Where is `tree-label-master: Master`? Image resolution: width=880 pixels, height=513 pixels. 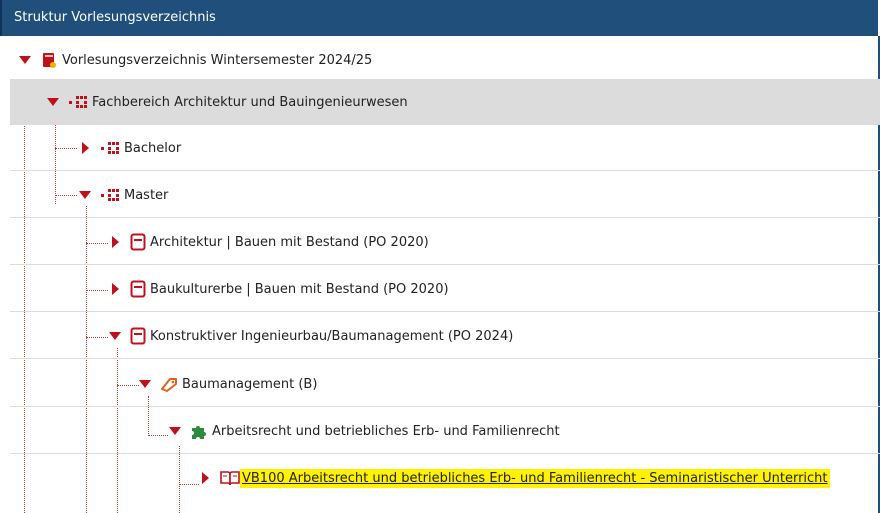
tree-label-master: Master is located at coordinates (146, 195).